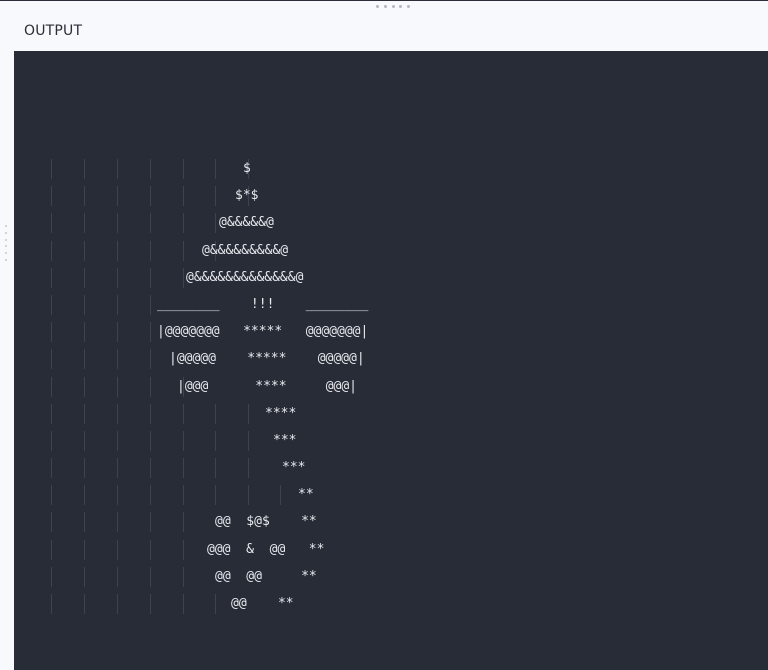 This screenshot has height=670, width=768. Describe the element at coordinates (384, 0) in the screenshot. I see `panel-top-border` at that location.